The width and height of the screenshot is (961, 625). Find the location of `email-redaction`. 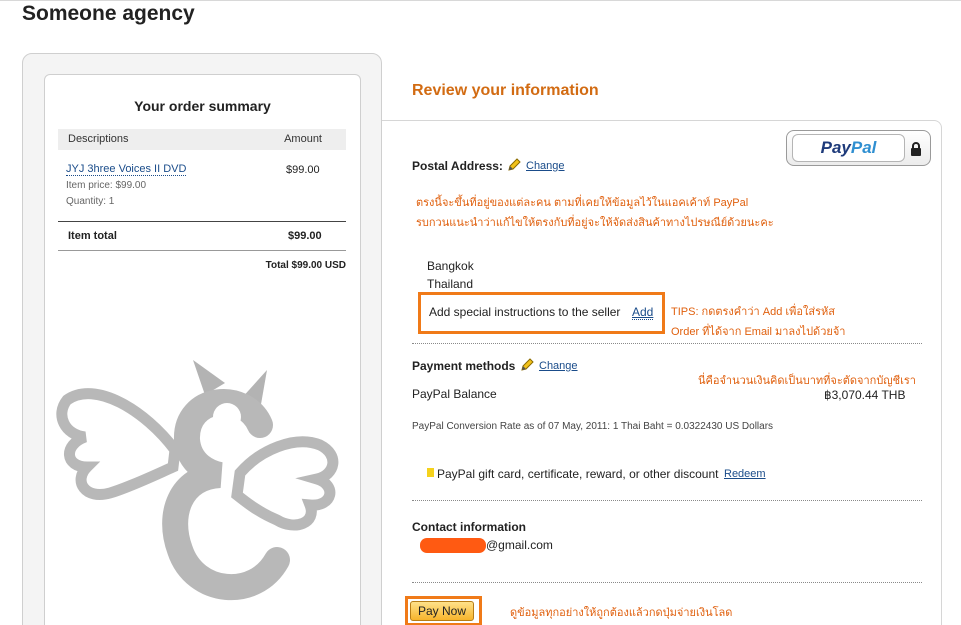

email-redaction is located at coordinates (453, 545).